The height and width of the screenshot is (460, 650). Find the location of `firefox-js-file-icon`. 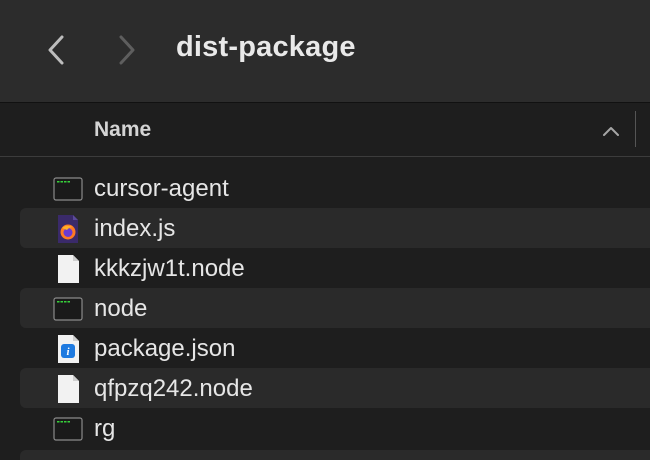

firefox-js-file-icon is located at coordinates (68, 229).